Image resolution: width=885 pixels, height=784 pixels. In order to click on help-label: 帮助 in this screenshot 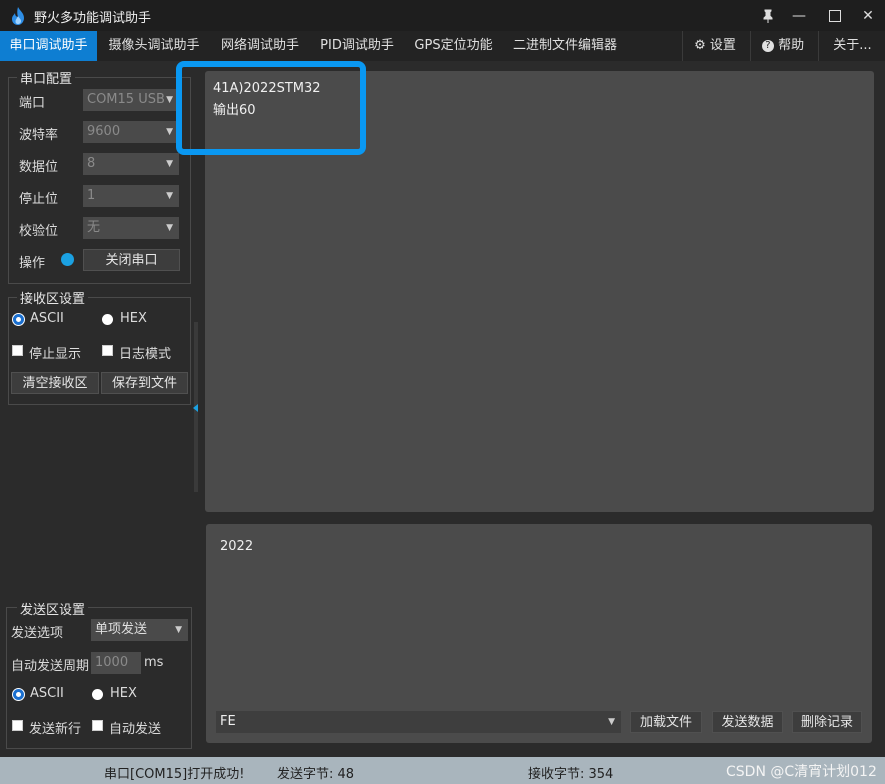, I will do `click(791, 45)`.